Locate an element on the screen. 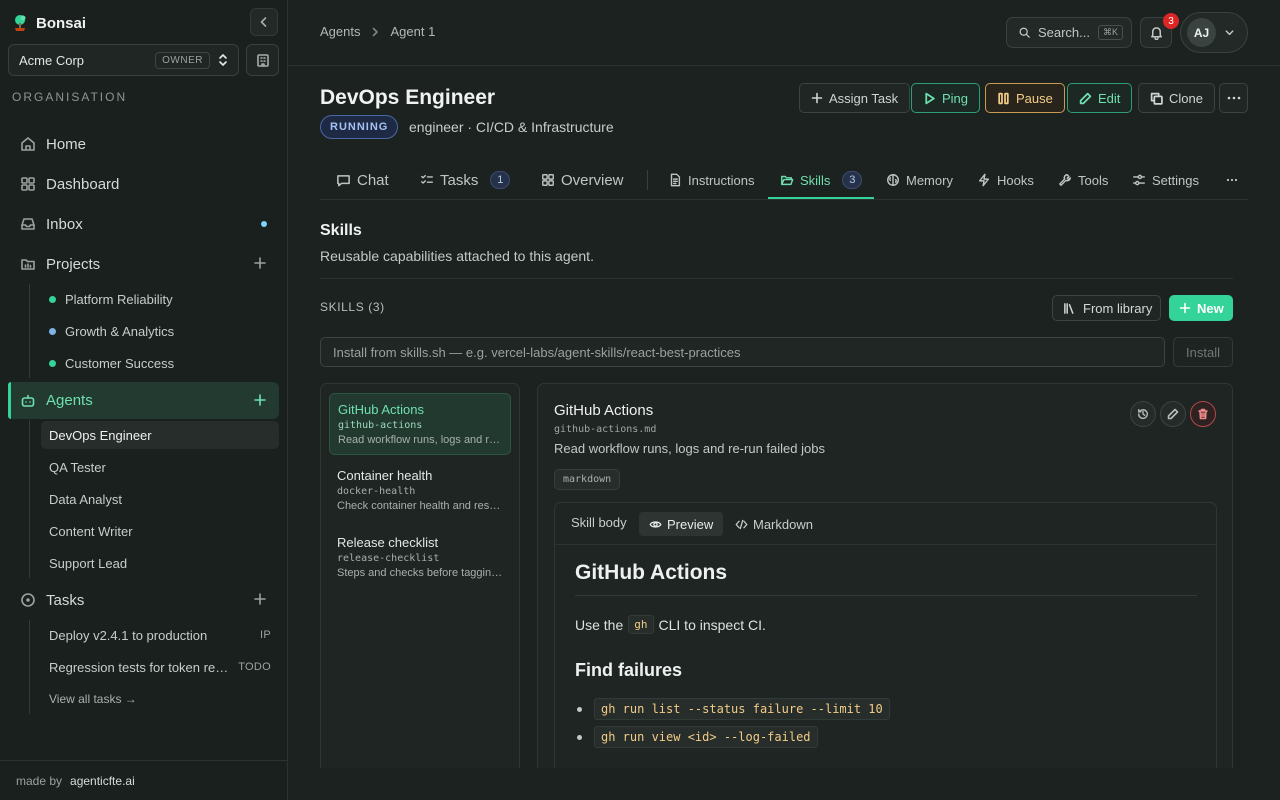 Image resolution: width=1280 pixels, height=800 pixels. brand: Bonsai is located at coordinates (49, 23).